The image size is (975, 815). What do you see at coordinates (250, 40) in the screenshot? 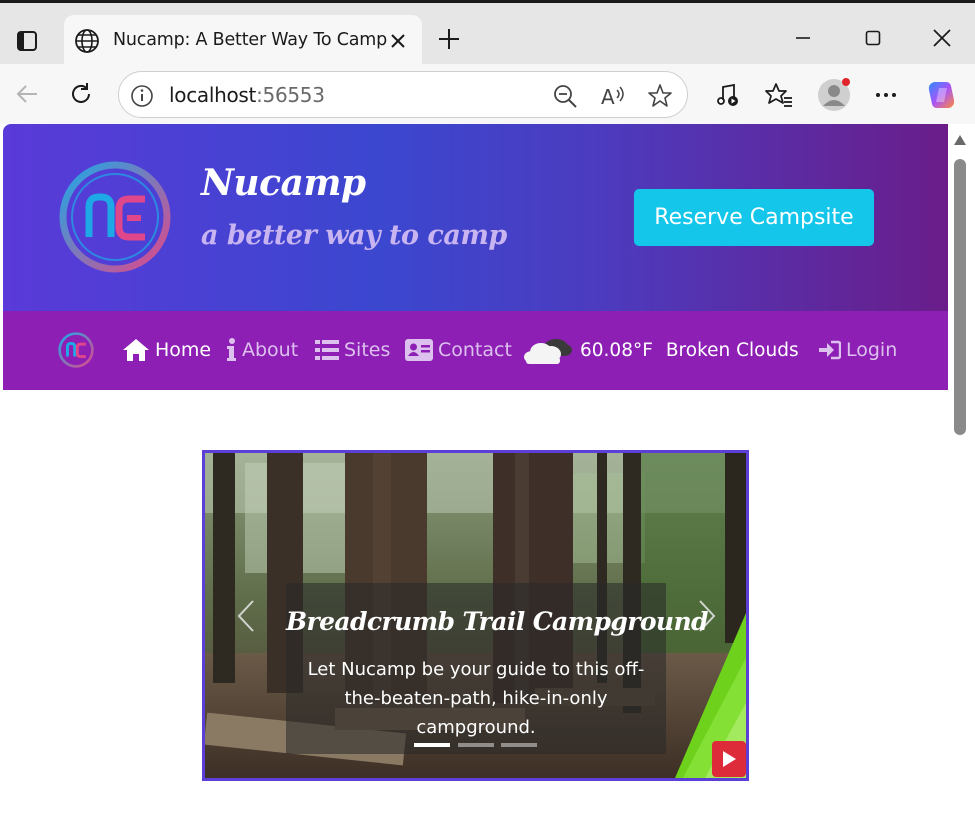
I see `tab-title: Nucamp: A Better Way To Camp` at bounding box center [250, 40].